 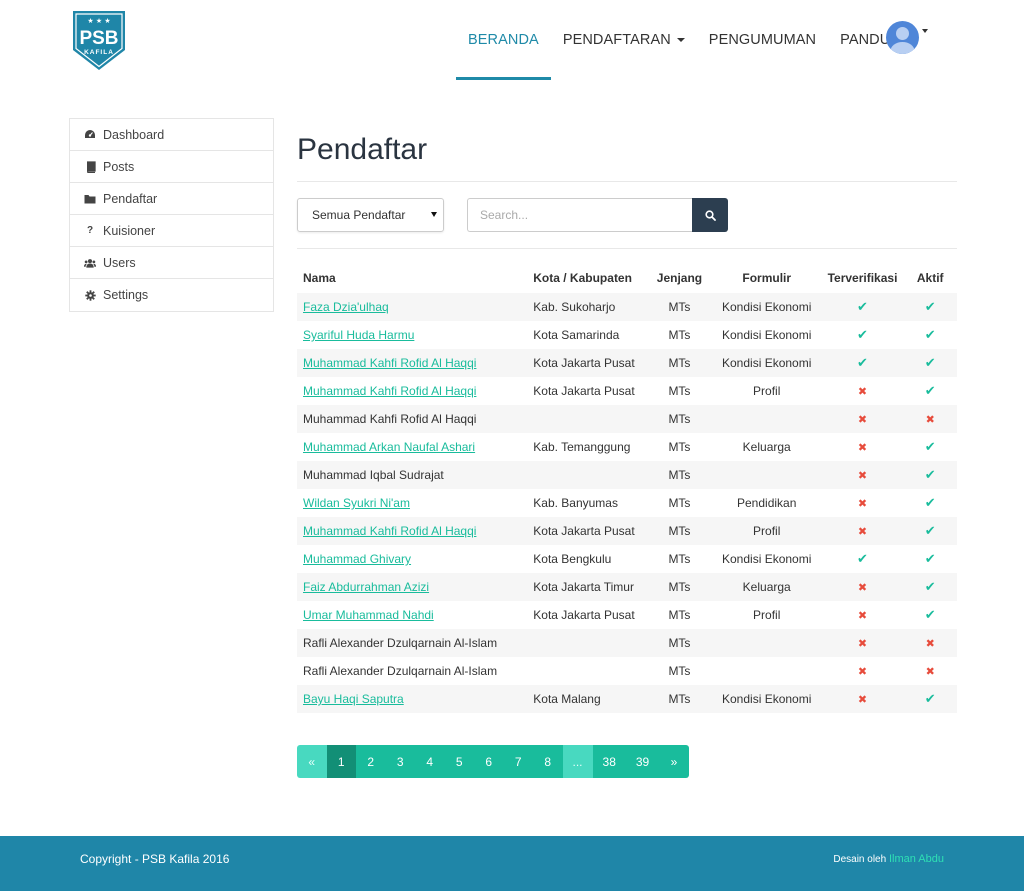 I want to click on registrant-name: Muhammad Iqbal Sudrajat, so click(x=373, y=475).